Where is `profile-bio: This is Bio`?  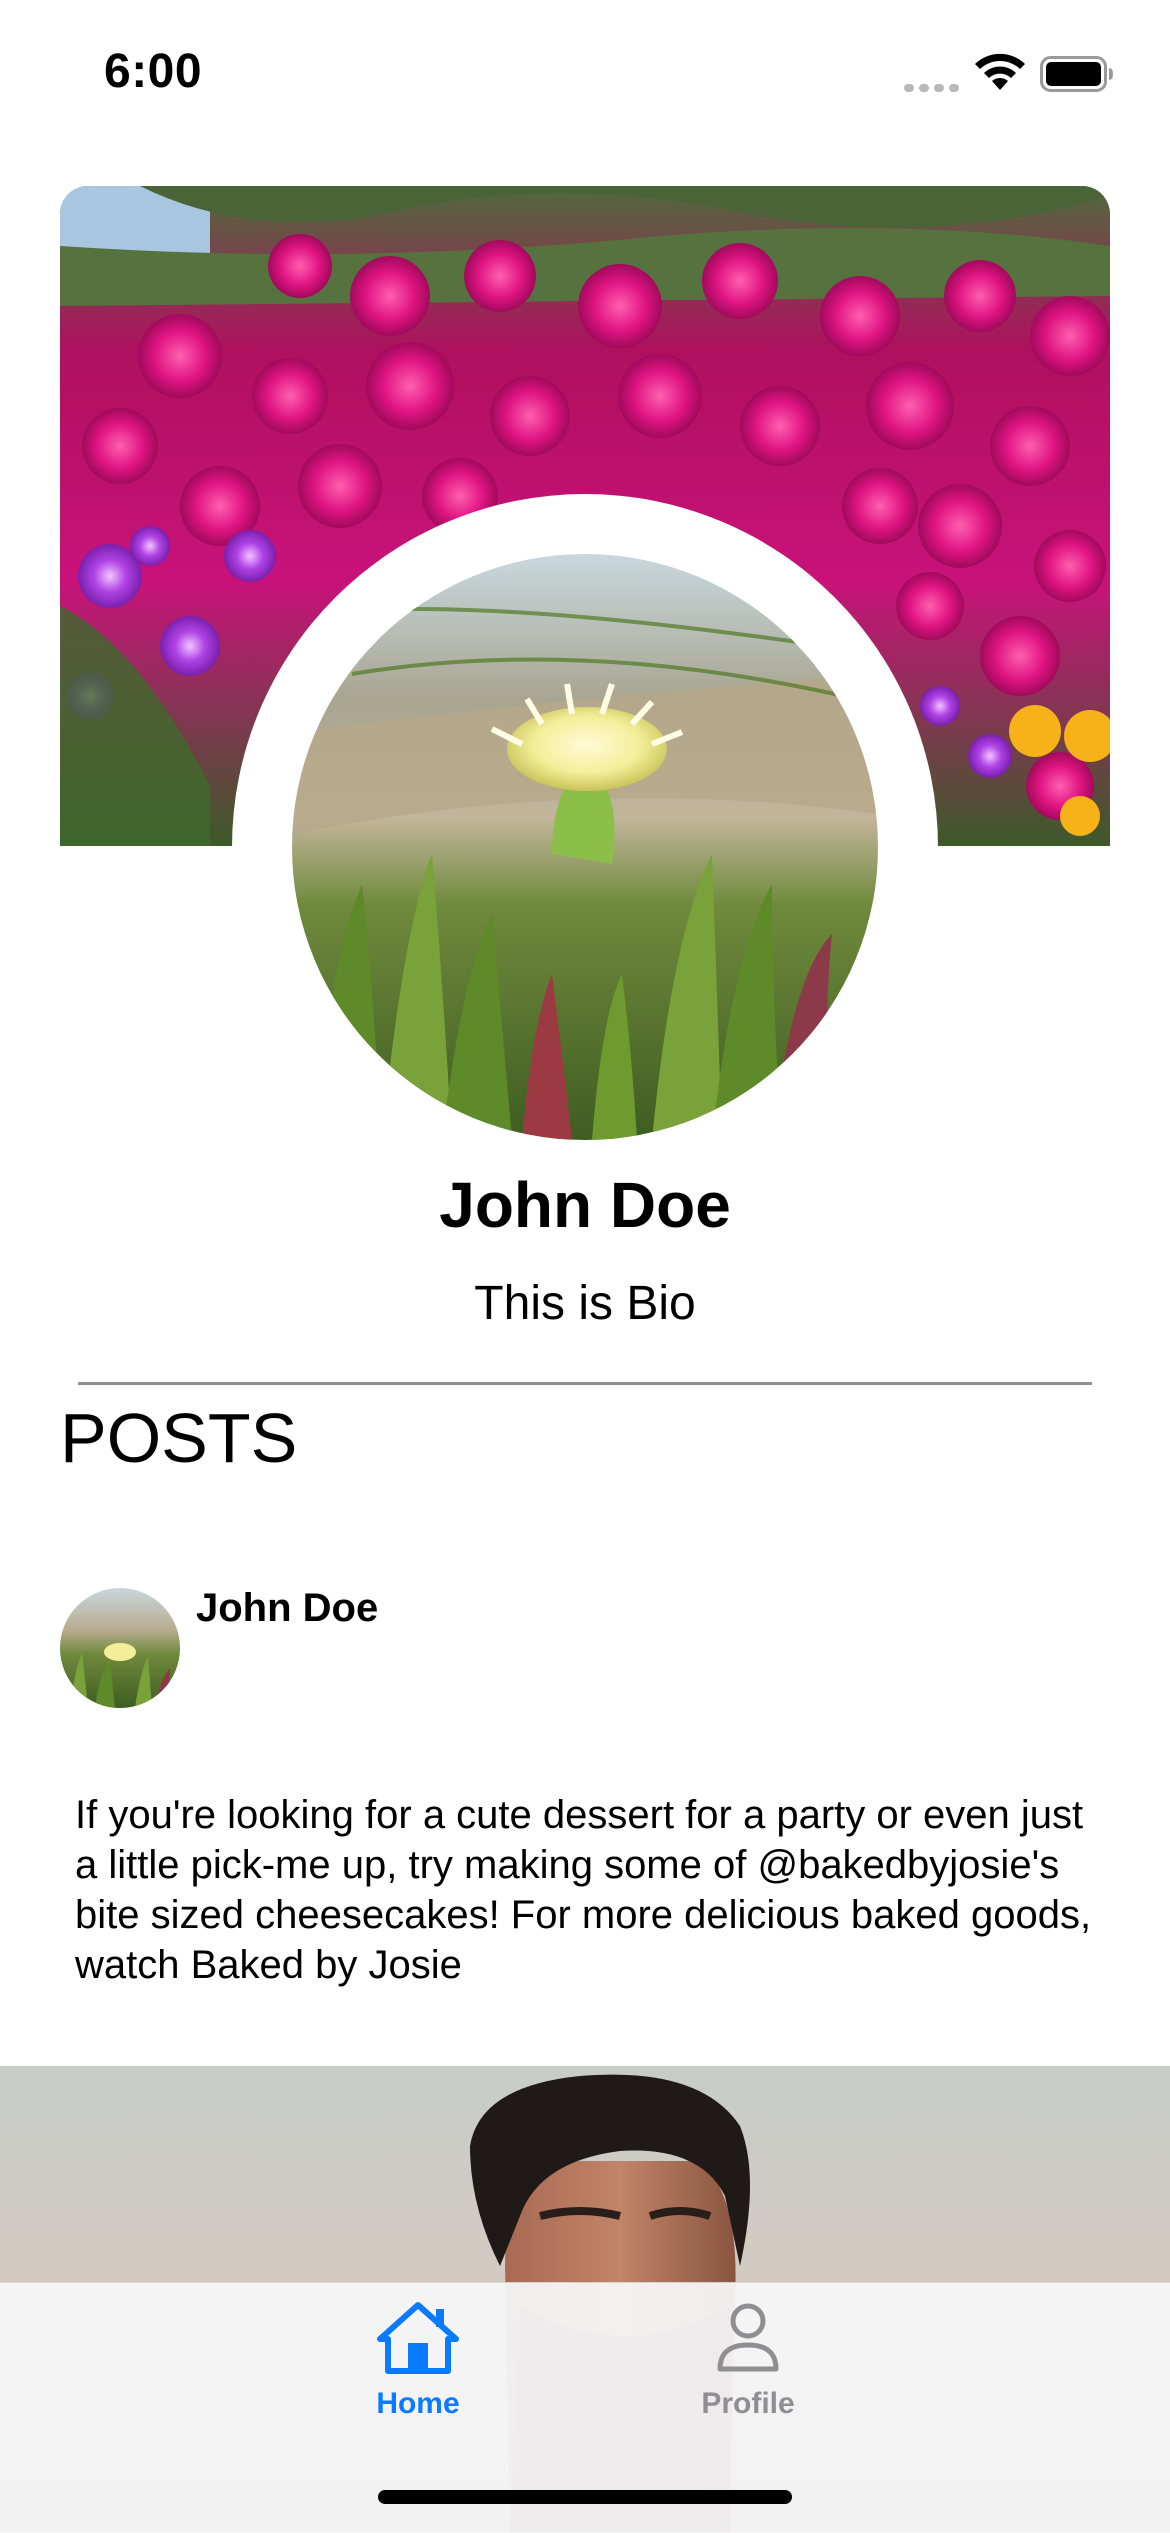
profile-bio: This is Bio is located at coordinates (585, 1303).